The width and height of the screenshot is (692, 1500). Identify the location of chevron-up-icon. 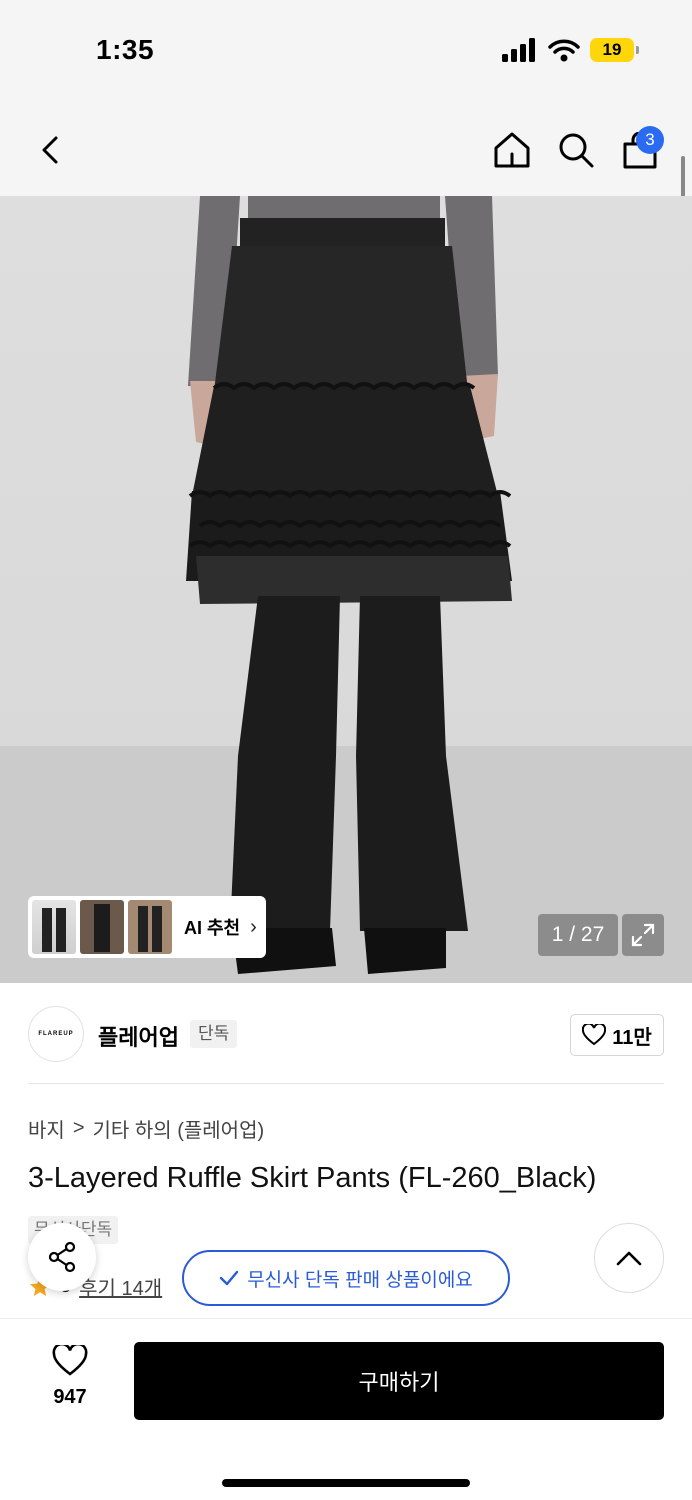
(629, 1258).